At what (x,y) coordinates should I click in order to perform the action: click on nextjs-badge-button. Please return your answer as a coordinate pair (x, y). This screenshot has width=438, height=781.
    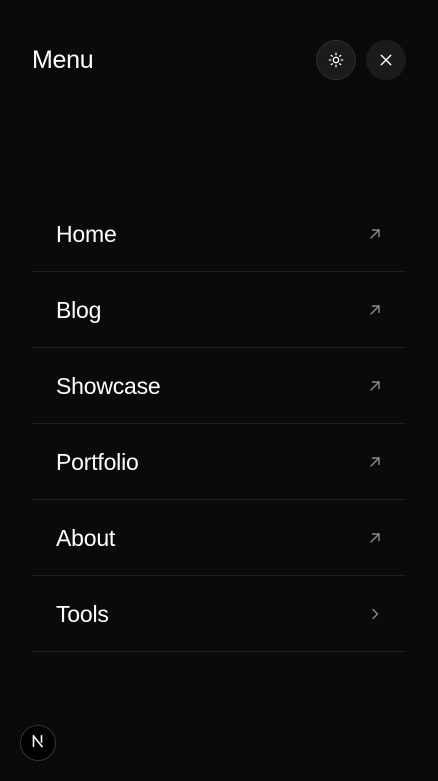
    Looking at the image, I should click on (38, 743).